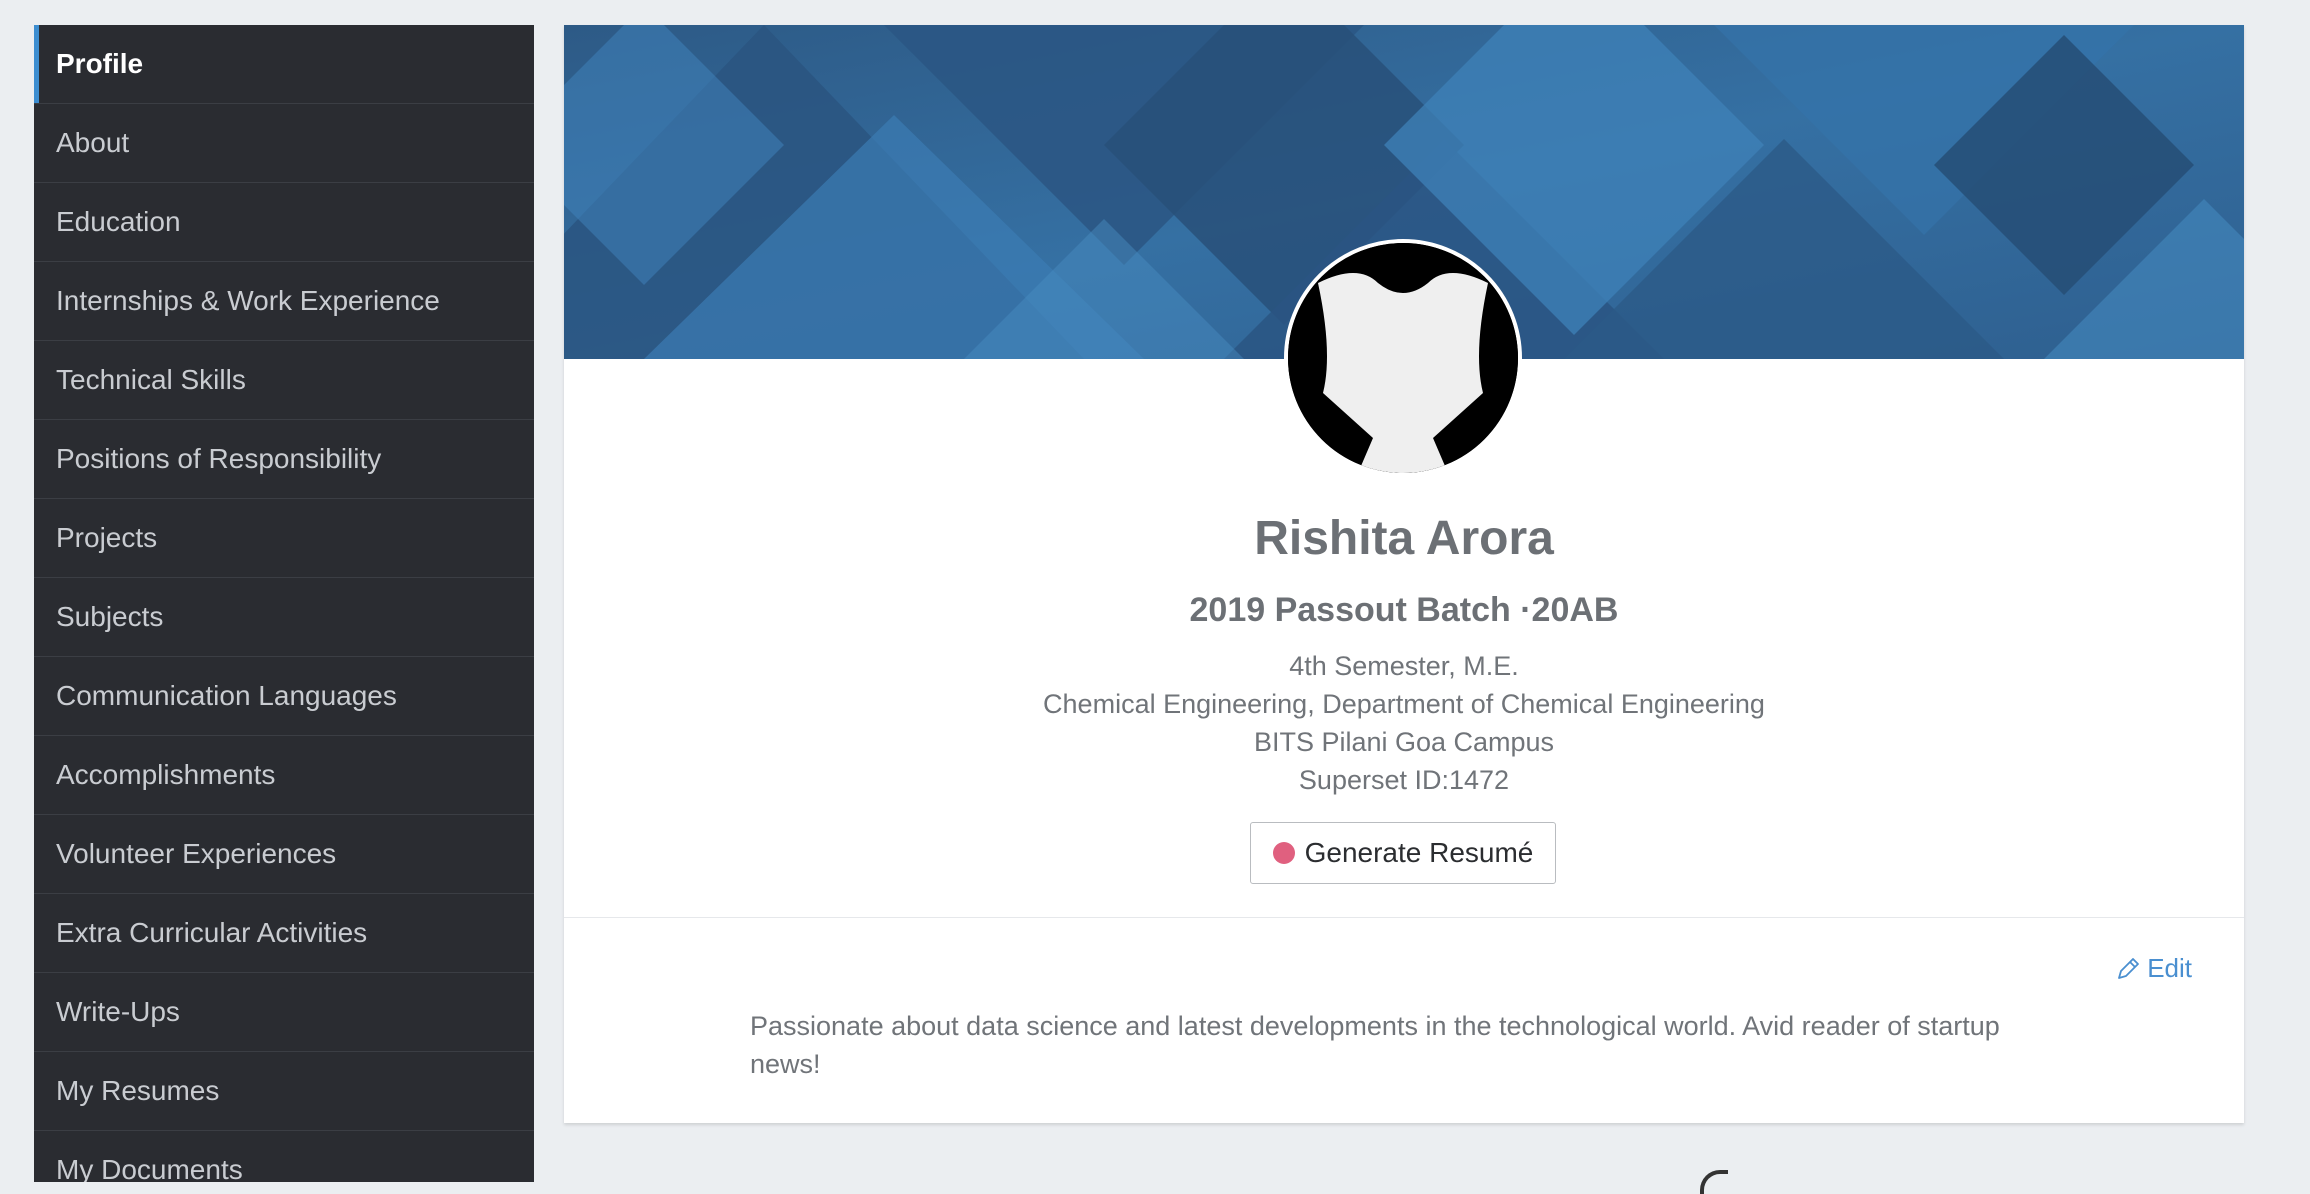 This screenshot has width=2310, height=1194. I want to click on sidebar-item-internships: Internships & Work Experience, so click(284, 301).